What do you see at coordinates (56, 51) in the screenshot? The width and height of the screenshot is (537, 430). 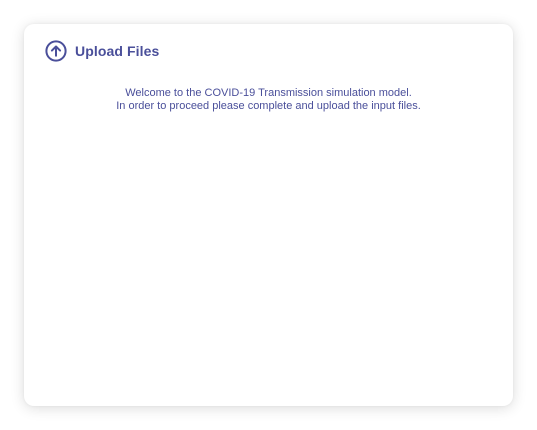 I see `upload-icon` at bounding box center [56, 51].